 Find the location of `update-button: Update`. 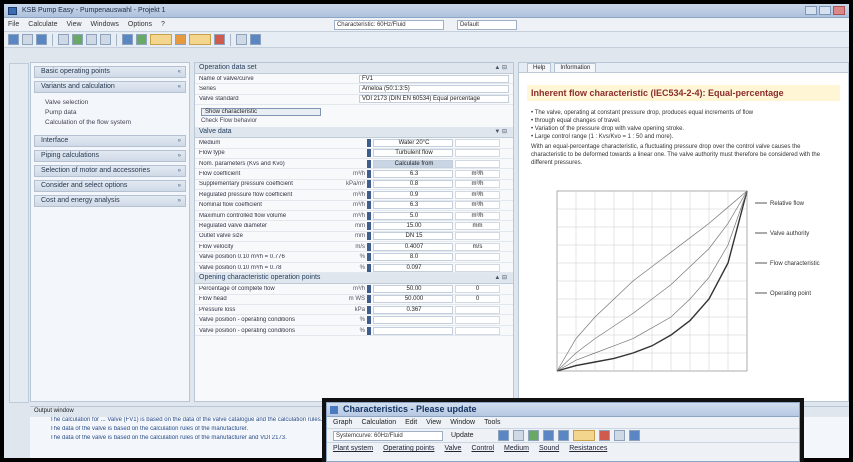

update-button: Update is located at coordinates (462, 435).